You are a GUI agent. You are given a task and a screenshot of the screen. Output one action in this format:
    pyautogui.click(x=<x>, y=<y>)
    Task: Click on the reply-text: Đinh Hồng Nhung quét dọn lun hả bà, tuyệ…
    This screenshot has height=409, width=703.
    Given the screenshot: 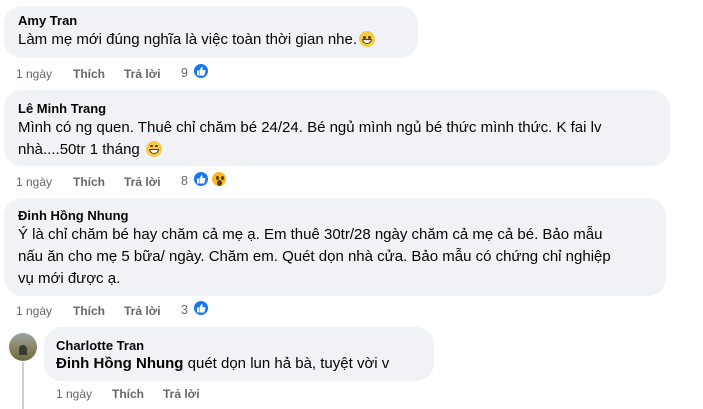 What is the action you would take?
    pyautogui.click(x=222, y=364)
    